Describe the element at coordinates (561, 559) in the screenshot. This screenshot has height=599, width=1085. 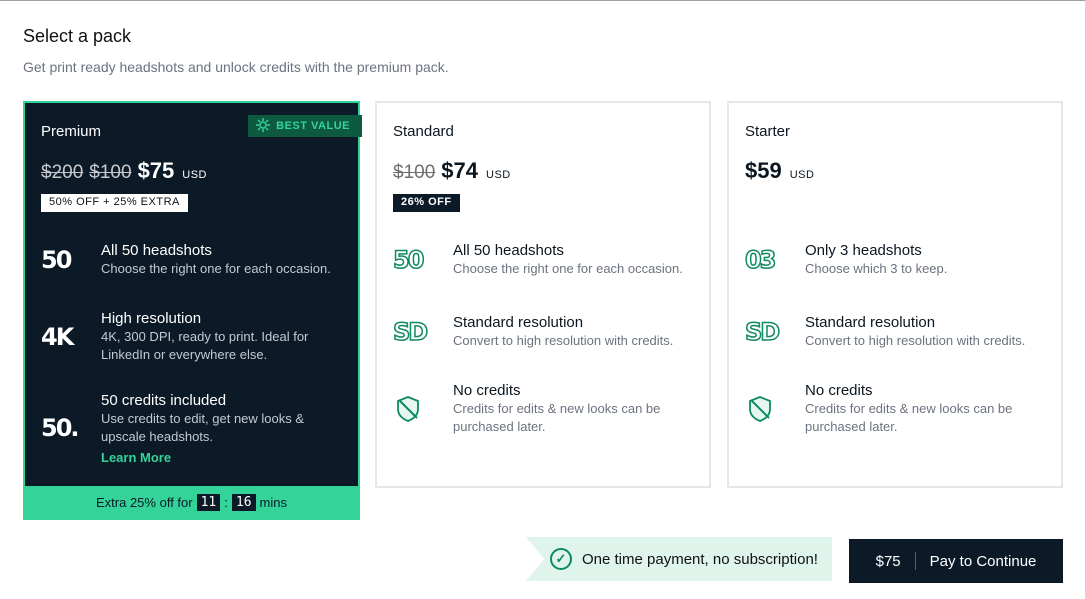
I see `check-circle-icon: ✓` at that location.